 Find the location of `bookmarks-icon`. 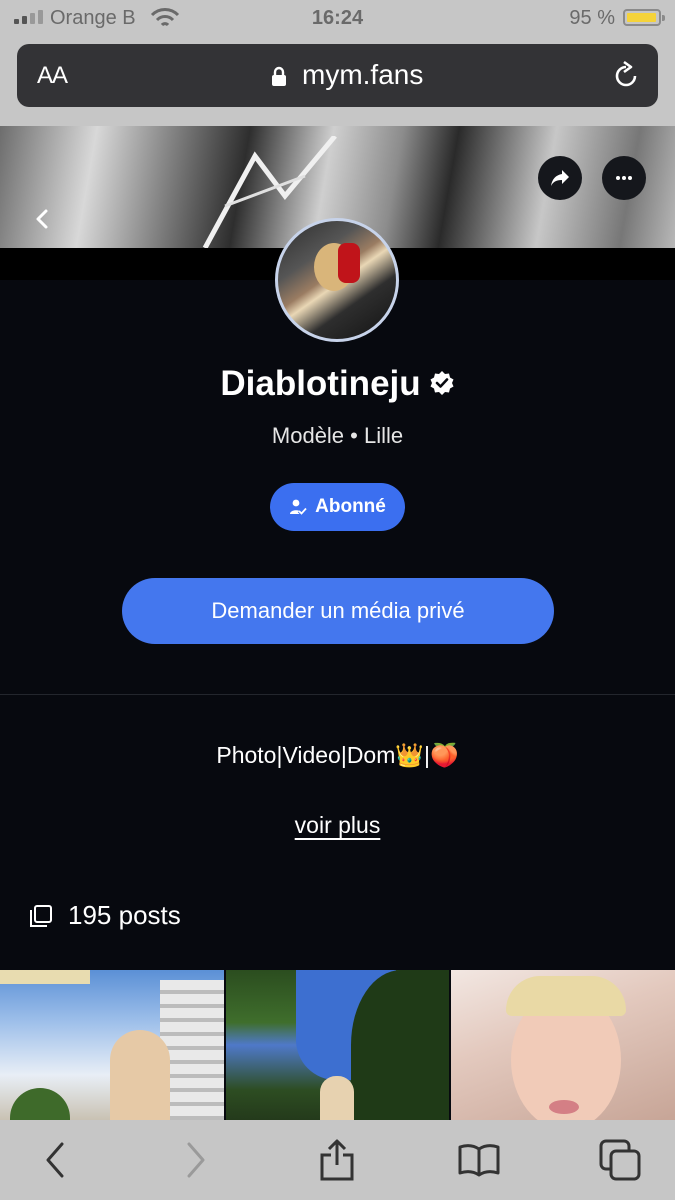

bookmarks-icon is located at coordinates (479, 1160).